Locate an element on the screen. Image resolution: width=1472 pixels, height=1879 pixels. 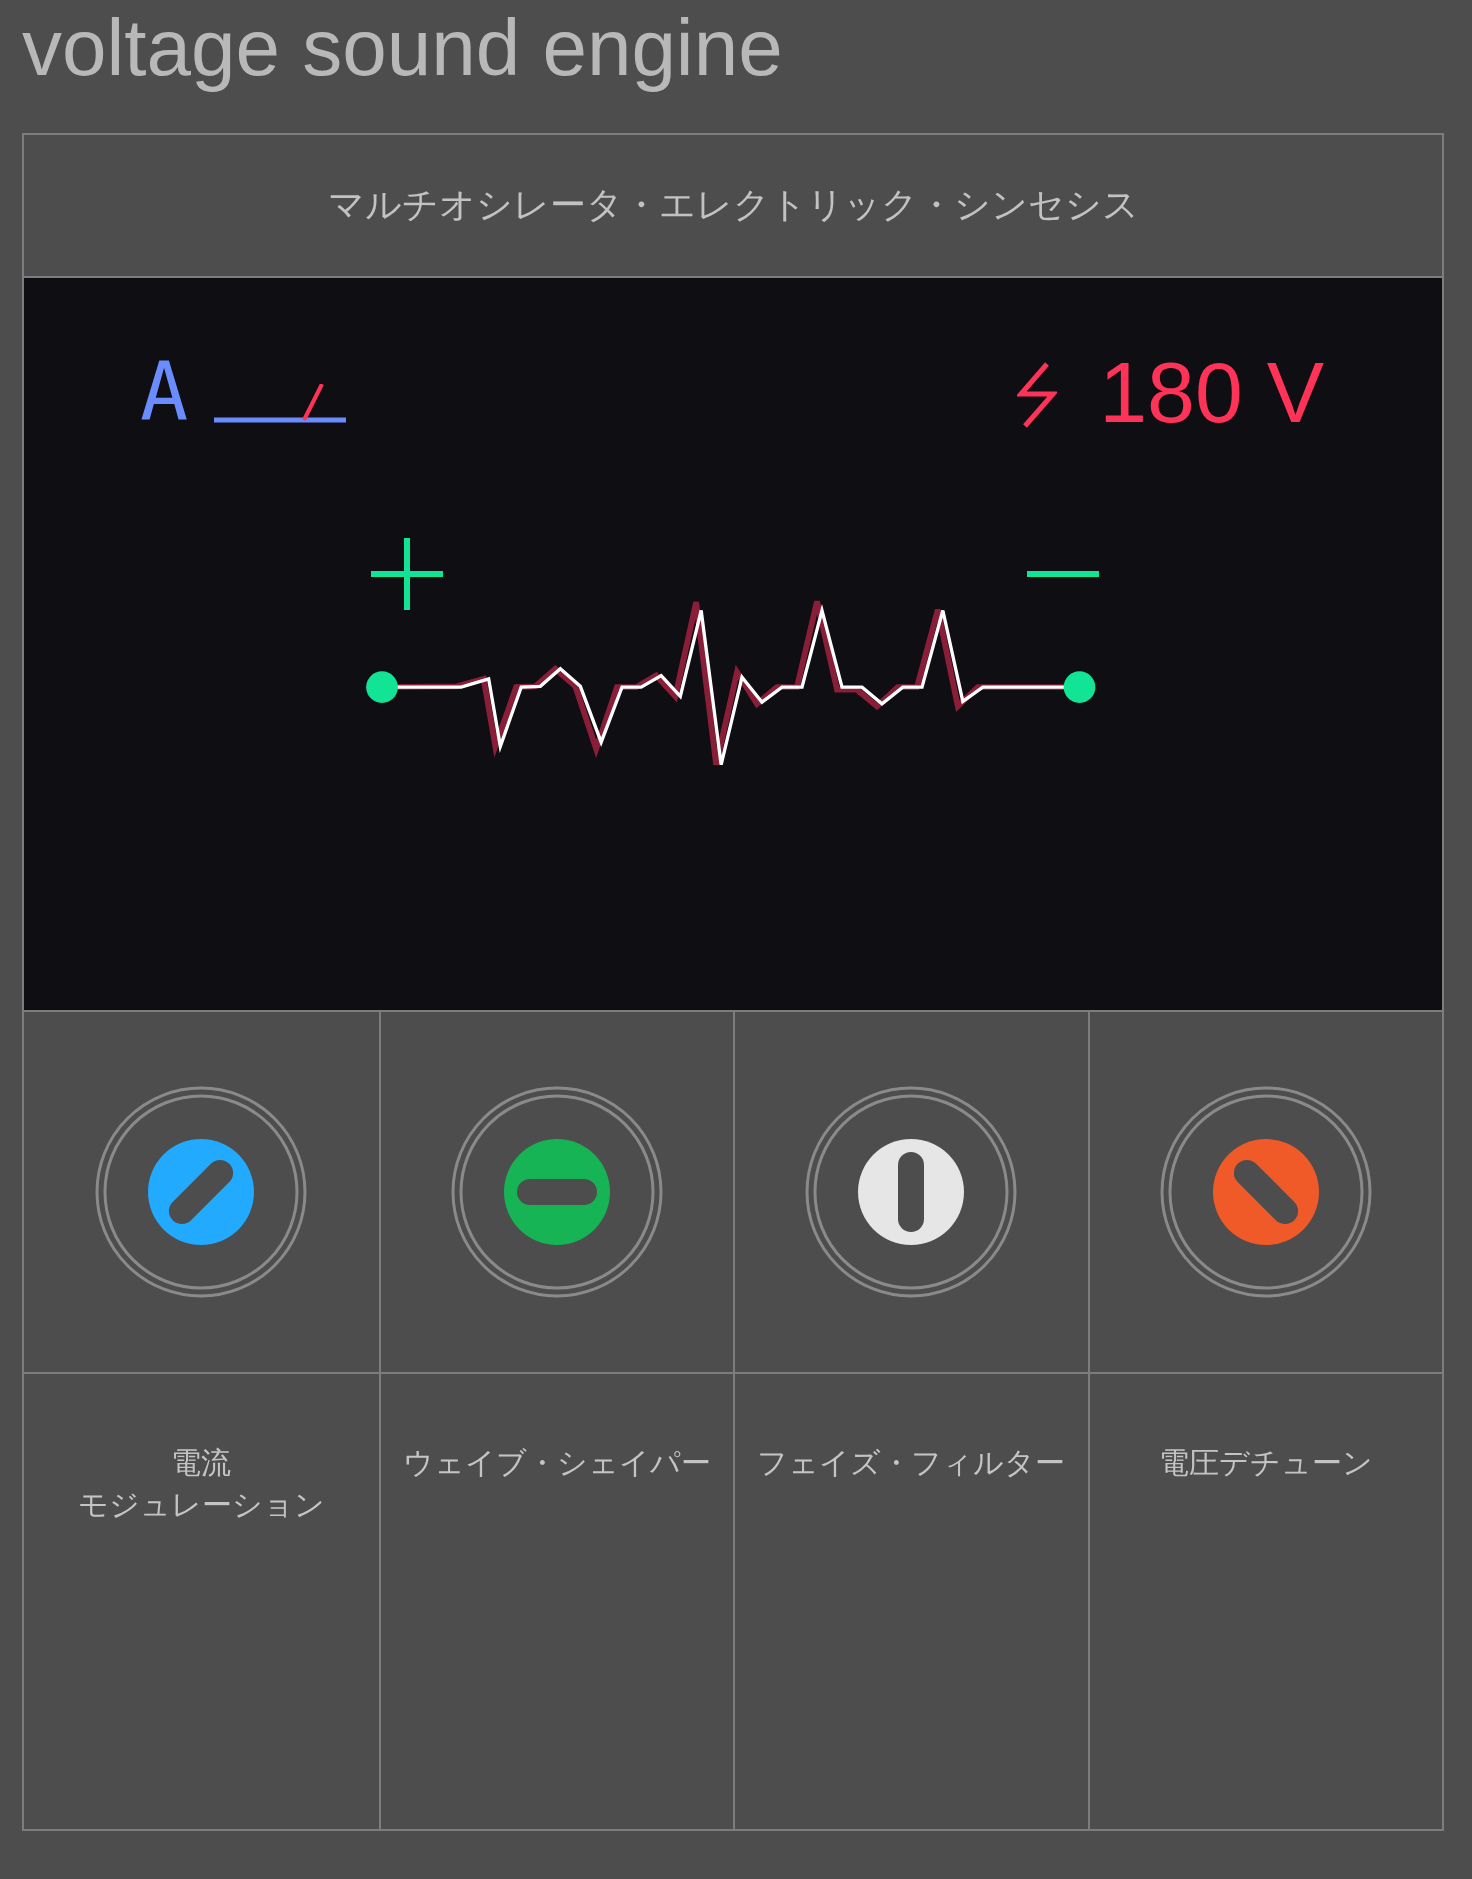
app-title: voltage sound engine is located at coordinates (403, 48).